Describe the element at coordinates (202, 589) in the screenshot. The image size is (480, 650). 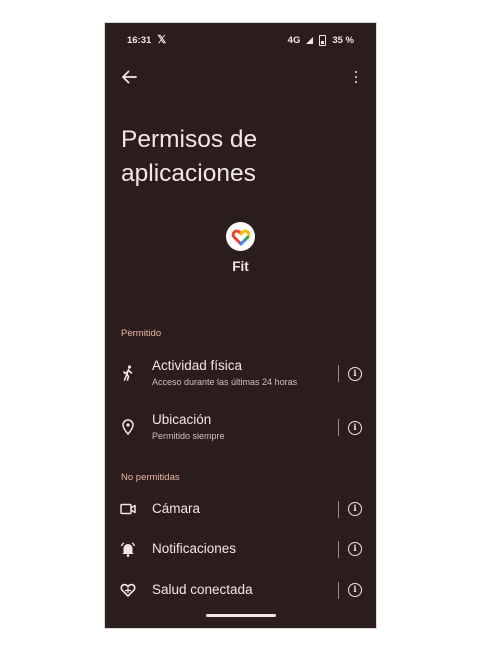
I see `permission-title: Salud conectada` at that location.